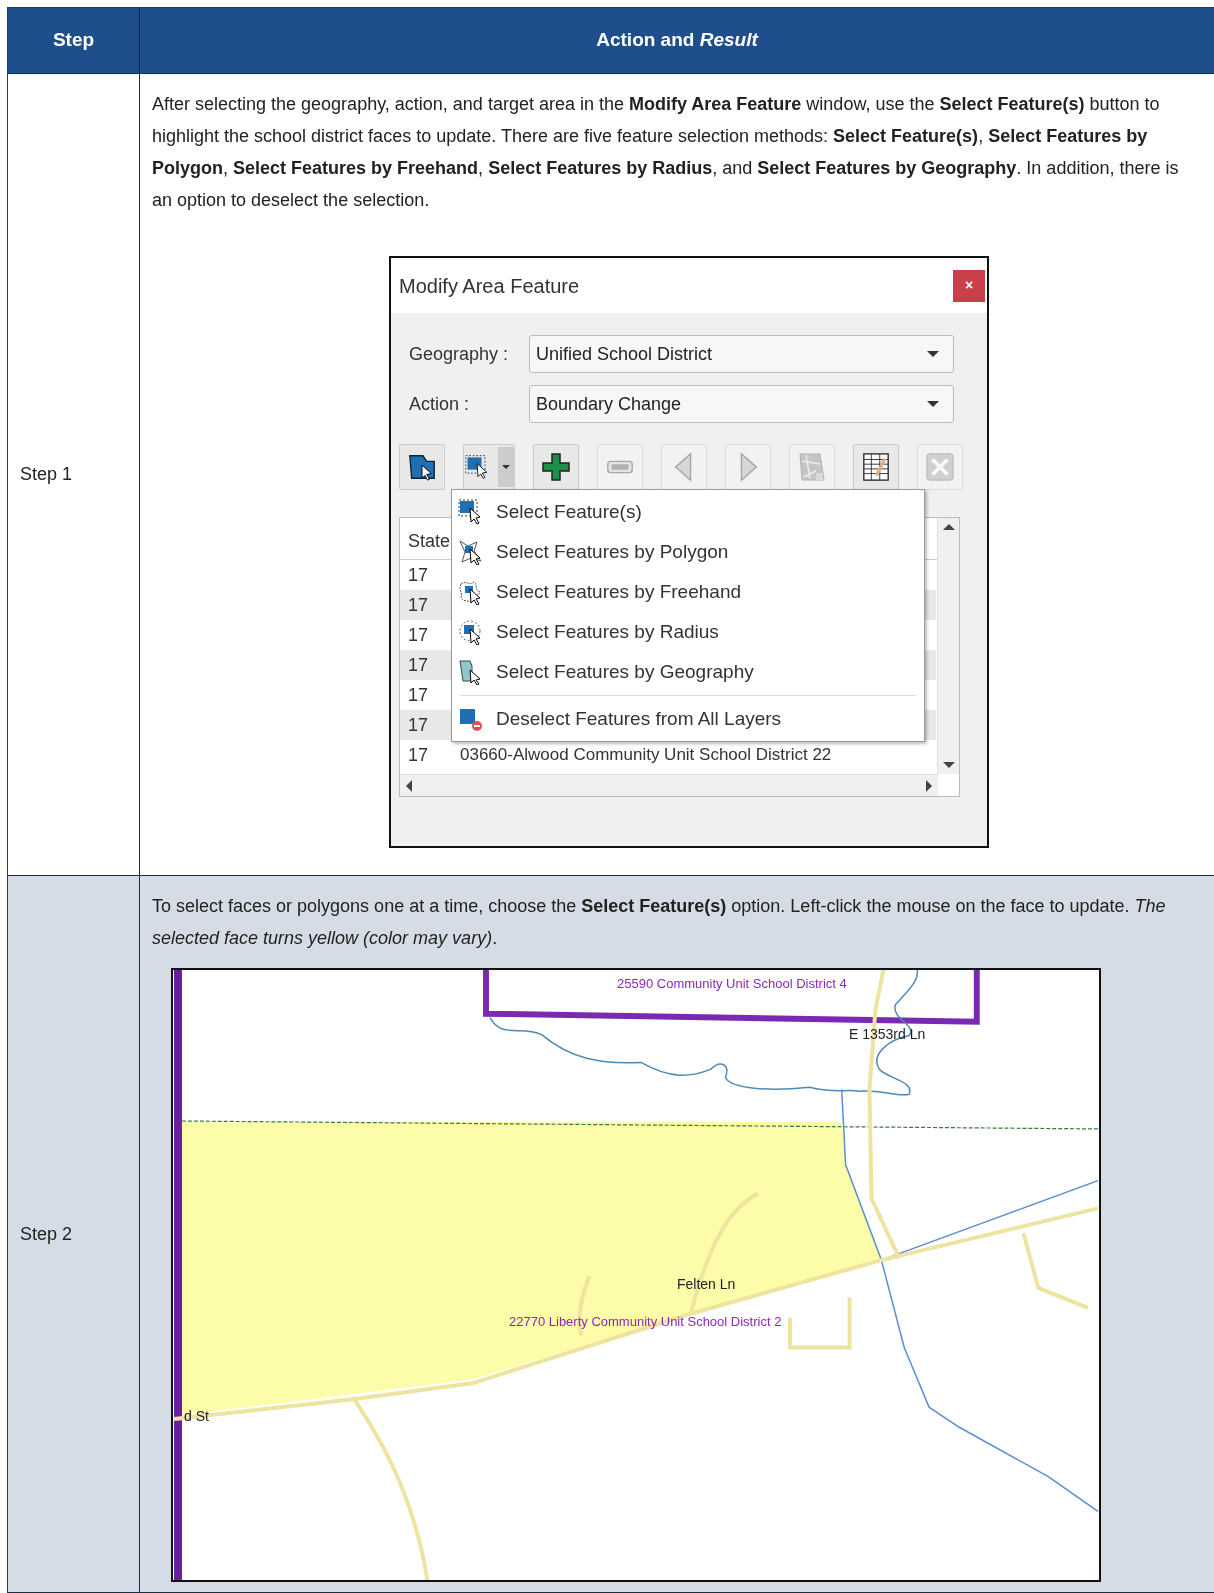 This screenshot has height=1593, width=1214. I want to click on dropdown: Boundary Change, so click(741, 404).